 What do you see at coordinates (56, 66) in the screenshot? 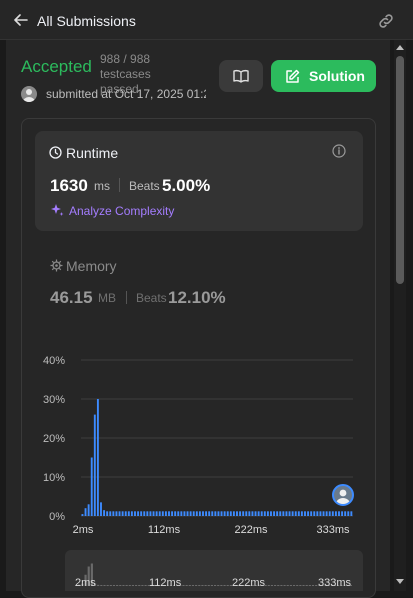
I see `status-accepted: Accepted` at bounding box center [56, 66].